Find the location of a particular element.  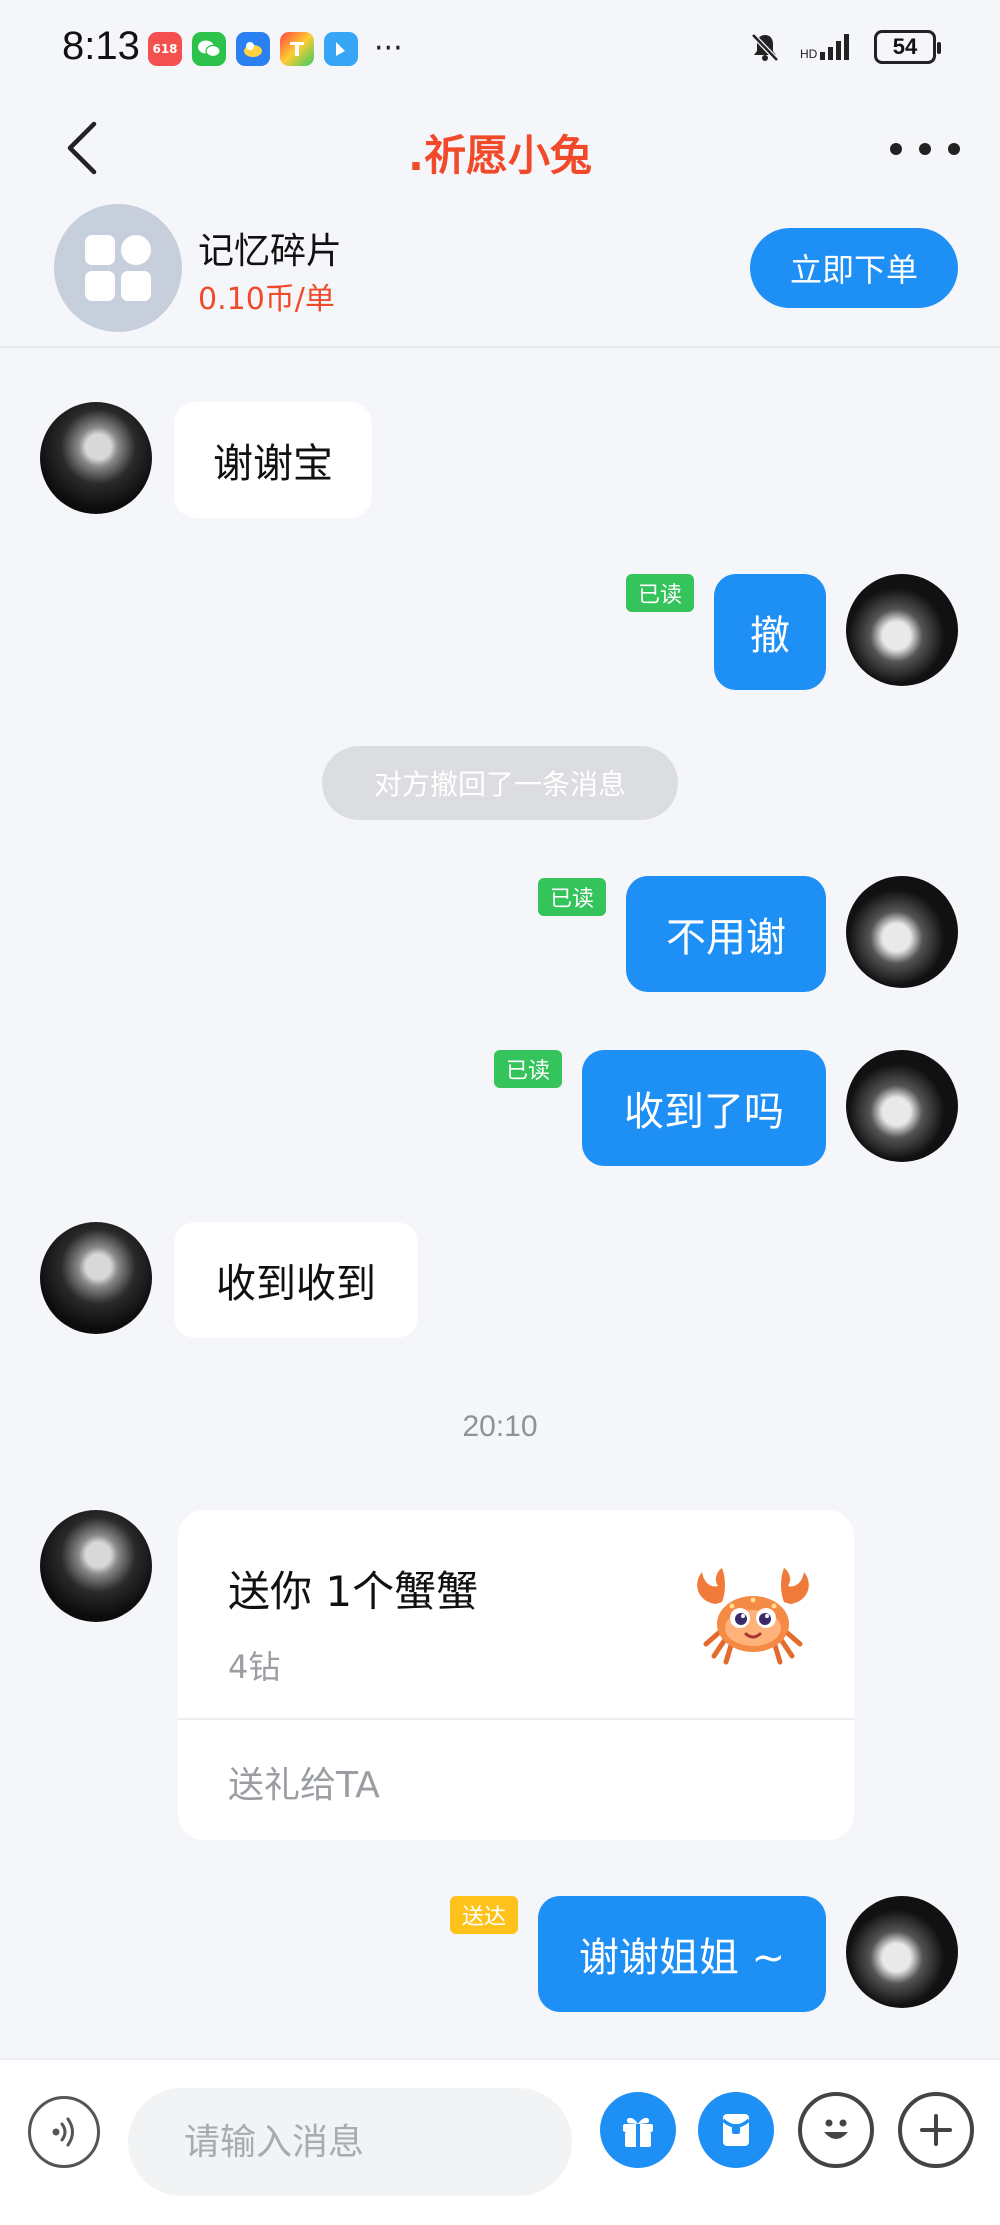

voice-icon is located at coordinates (63, 2132).